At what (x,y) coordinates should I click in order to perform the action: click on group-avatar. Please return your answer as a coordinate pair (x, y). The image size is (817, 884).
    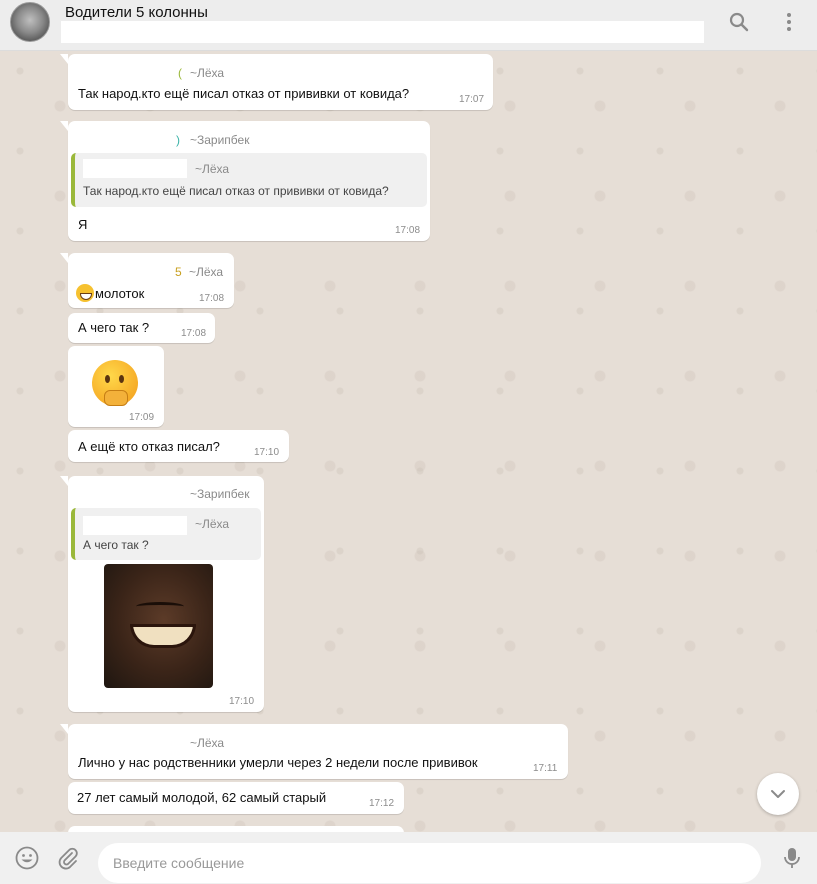
    Looking at the image, I should click on (30, 22).